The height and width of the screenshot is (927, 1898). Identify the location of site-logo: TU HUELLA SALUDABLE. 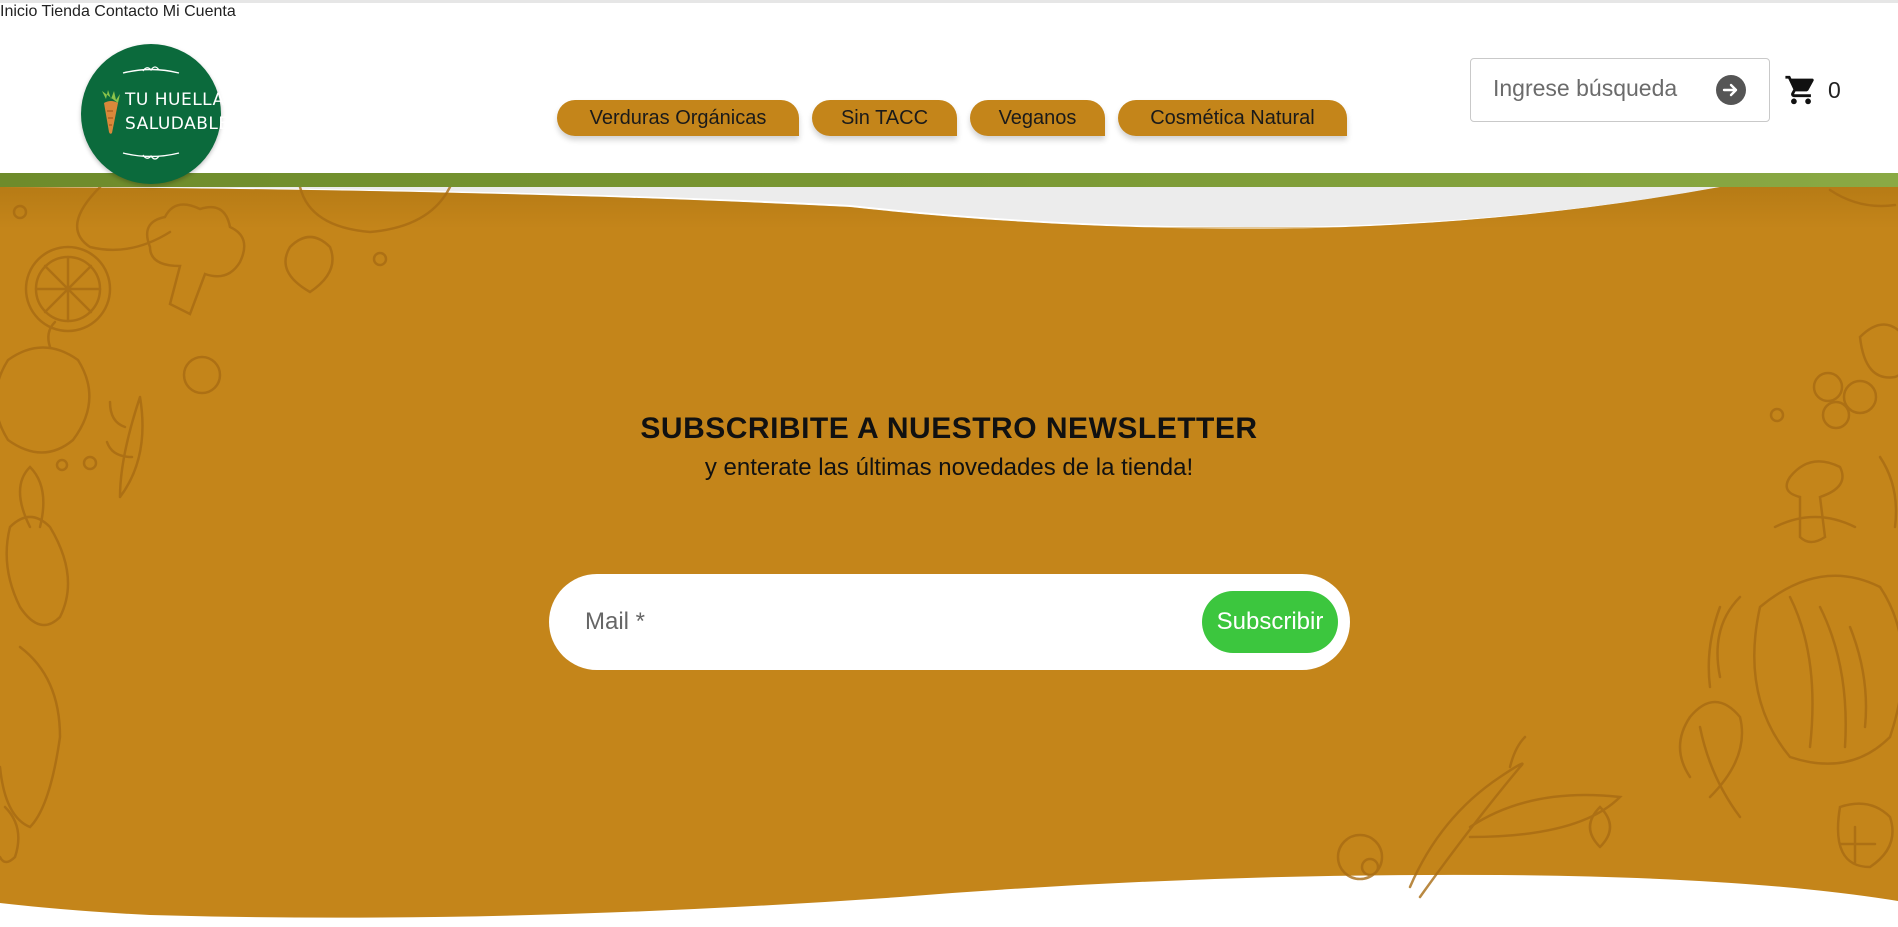
(155, 114).